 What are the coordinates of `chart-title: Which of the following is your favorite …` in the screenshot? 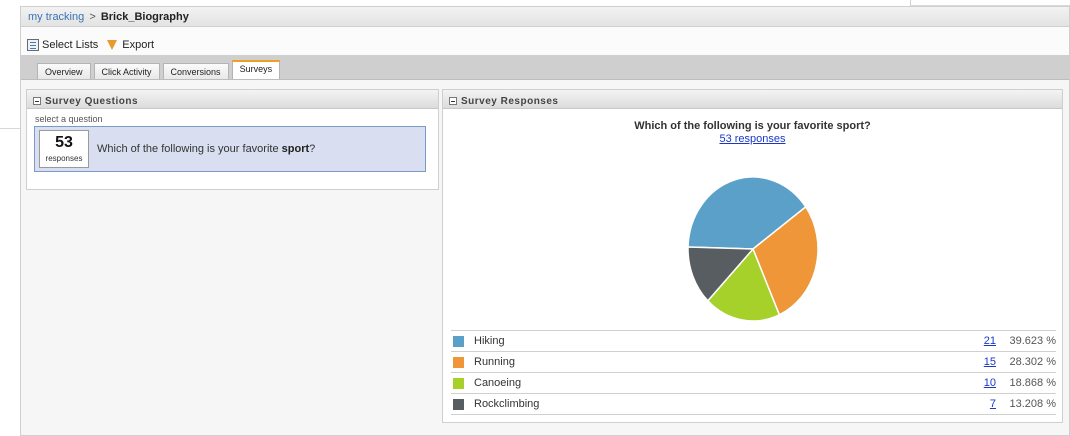 It's located at (752, 126).